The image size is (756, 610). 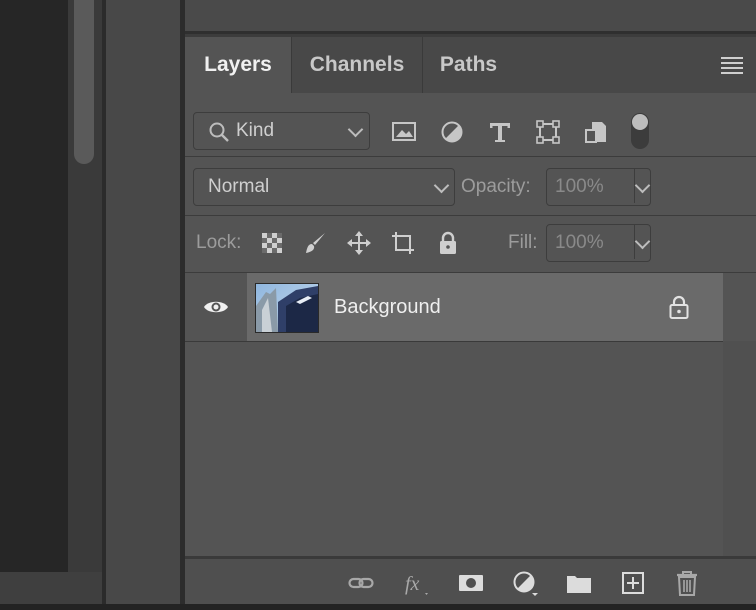 I want to click on image-filter-icon, so click(x=404, y=132).